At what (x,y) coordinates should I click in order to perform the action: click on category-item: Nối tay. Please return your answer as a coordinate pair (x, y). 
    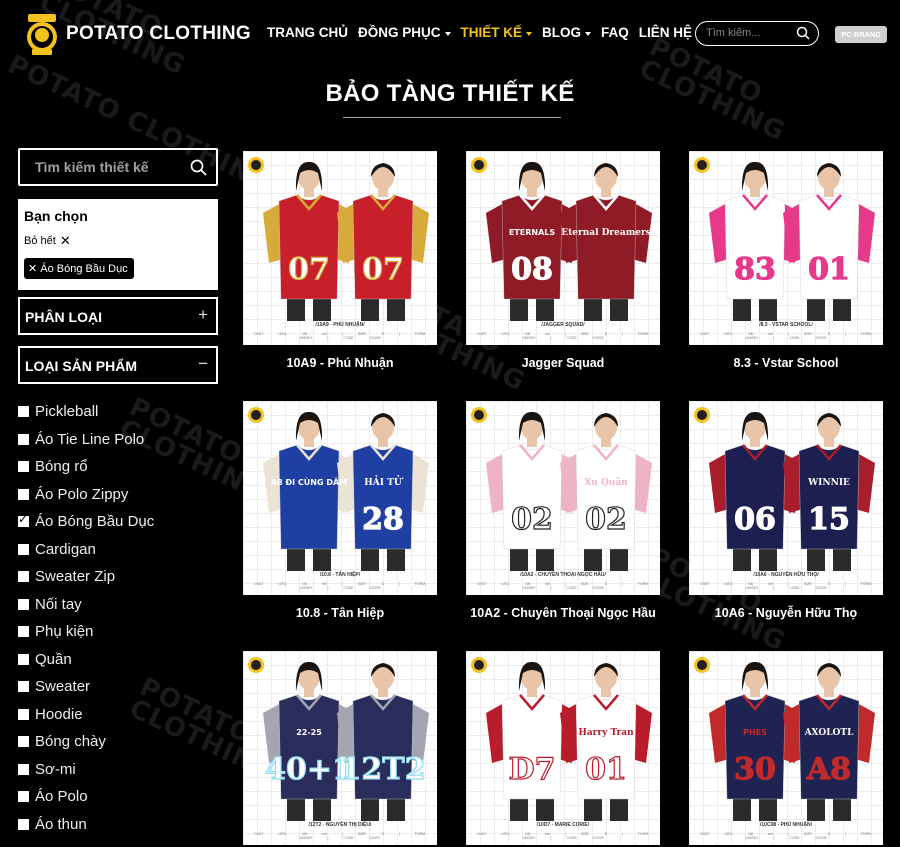
    Looking at the image, I should click on (86, 605).